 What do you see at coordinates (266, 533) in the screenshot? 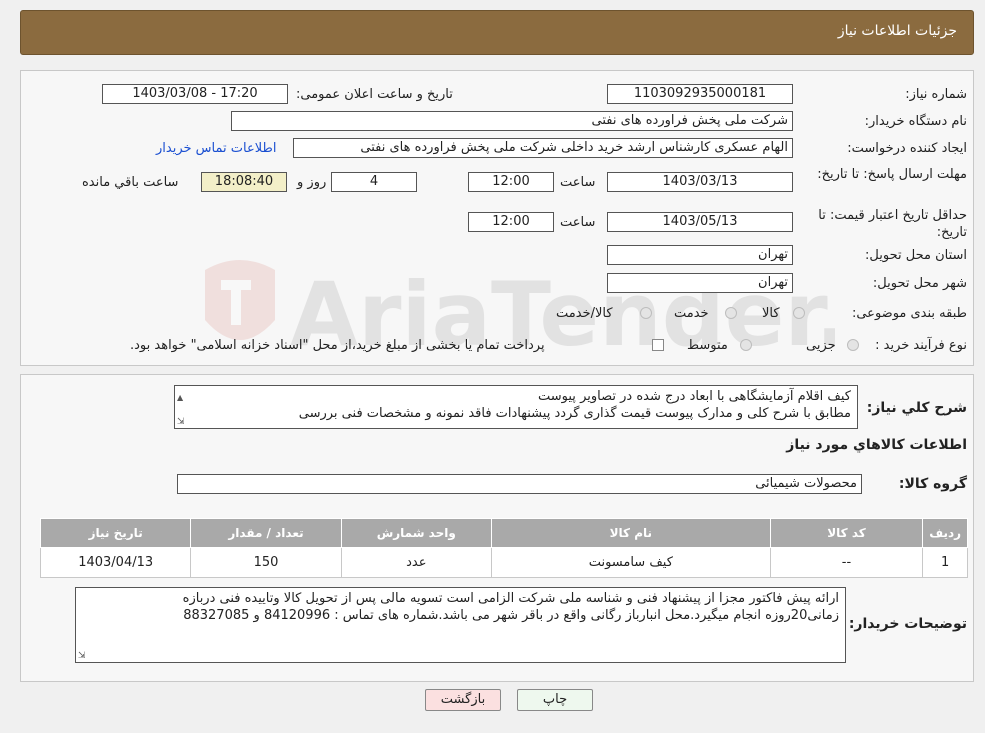
I see `column-quantity: تعداد / مقدار` at bounding box center [266, 533].